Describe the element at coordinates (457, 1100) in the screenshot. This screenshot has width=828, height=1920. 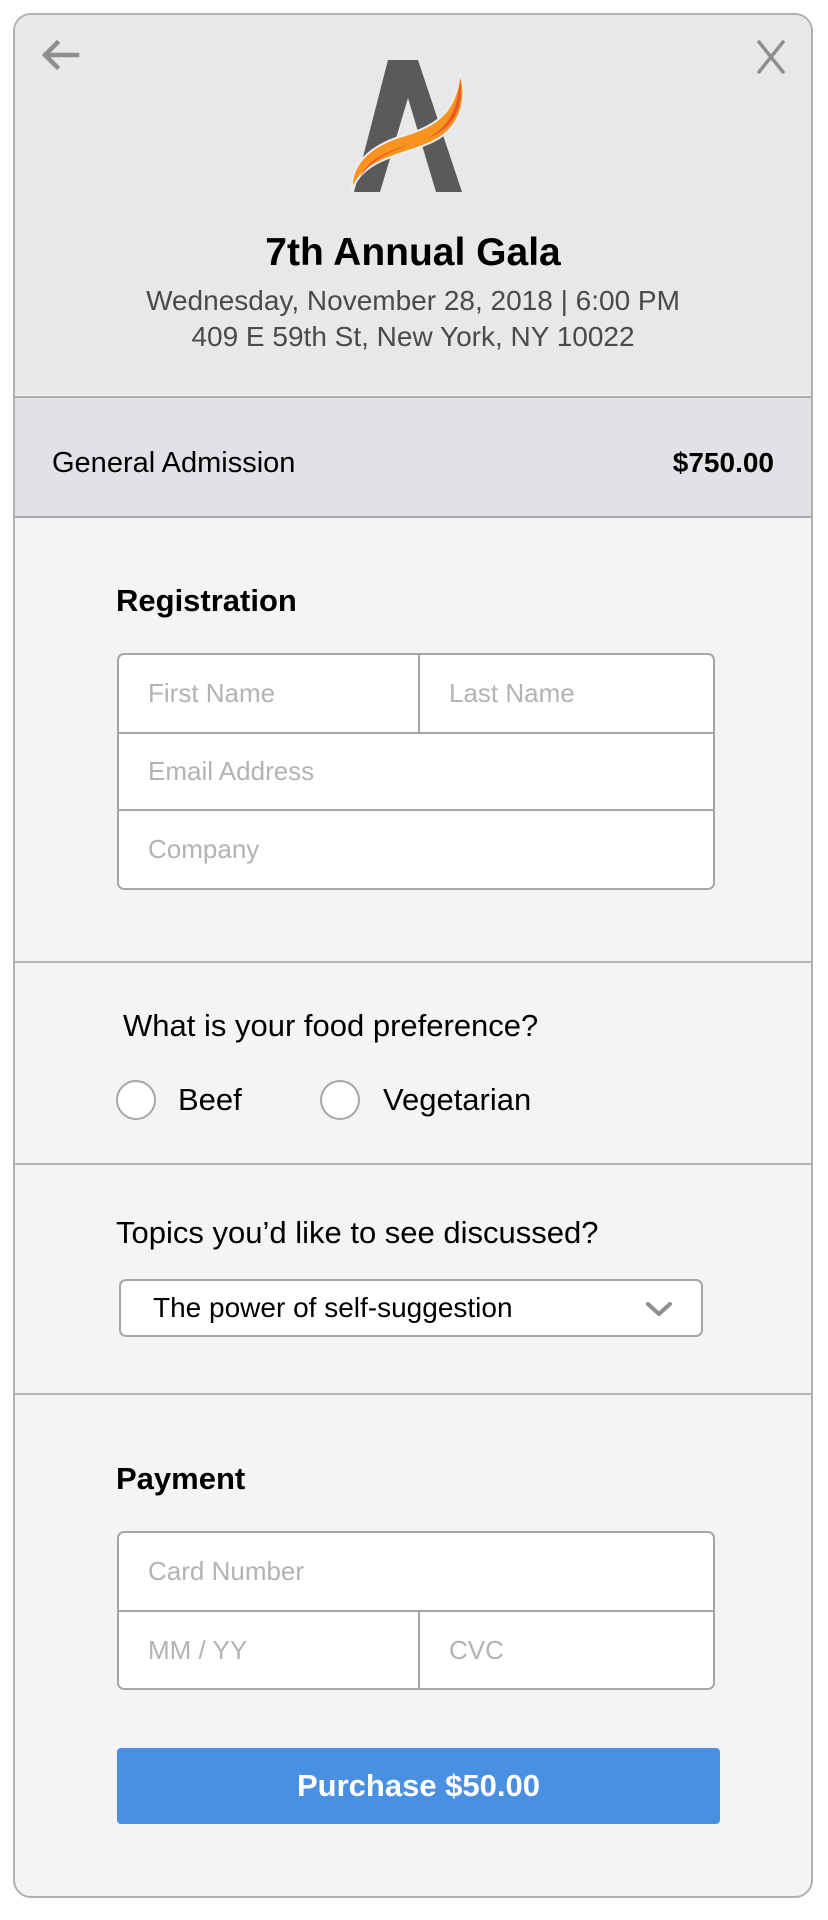
I see `radio-vegetarian-label: Vegetarian` at that location.